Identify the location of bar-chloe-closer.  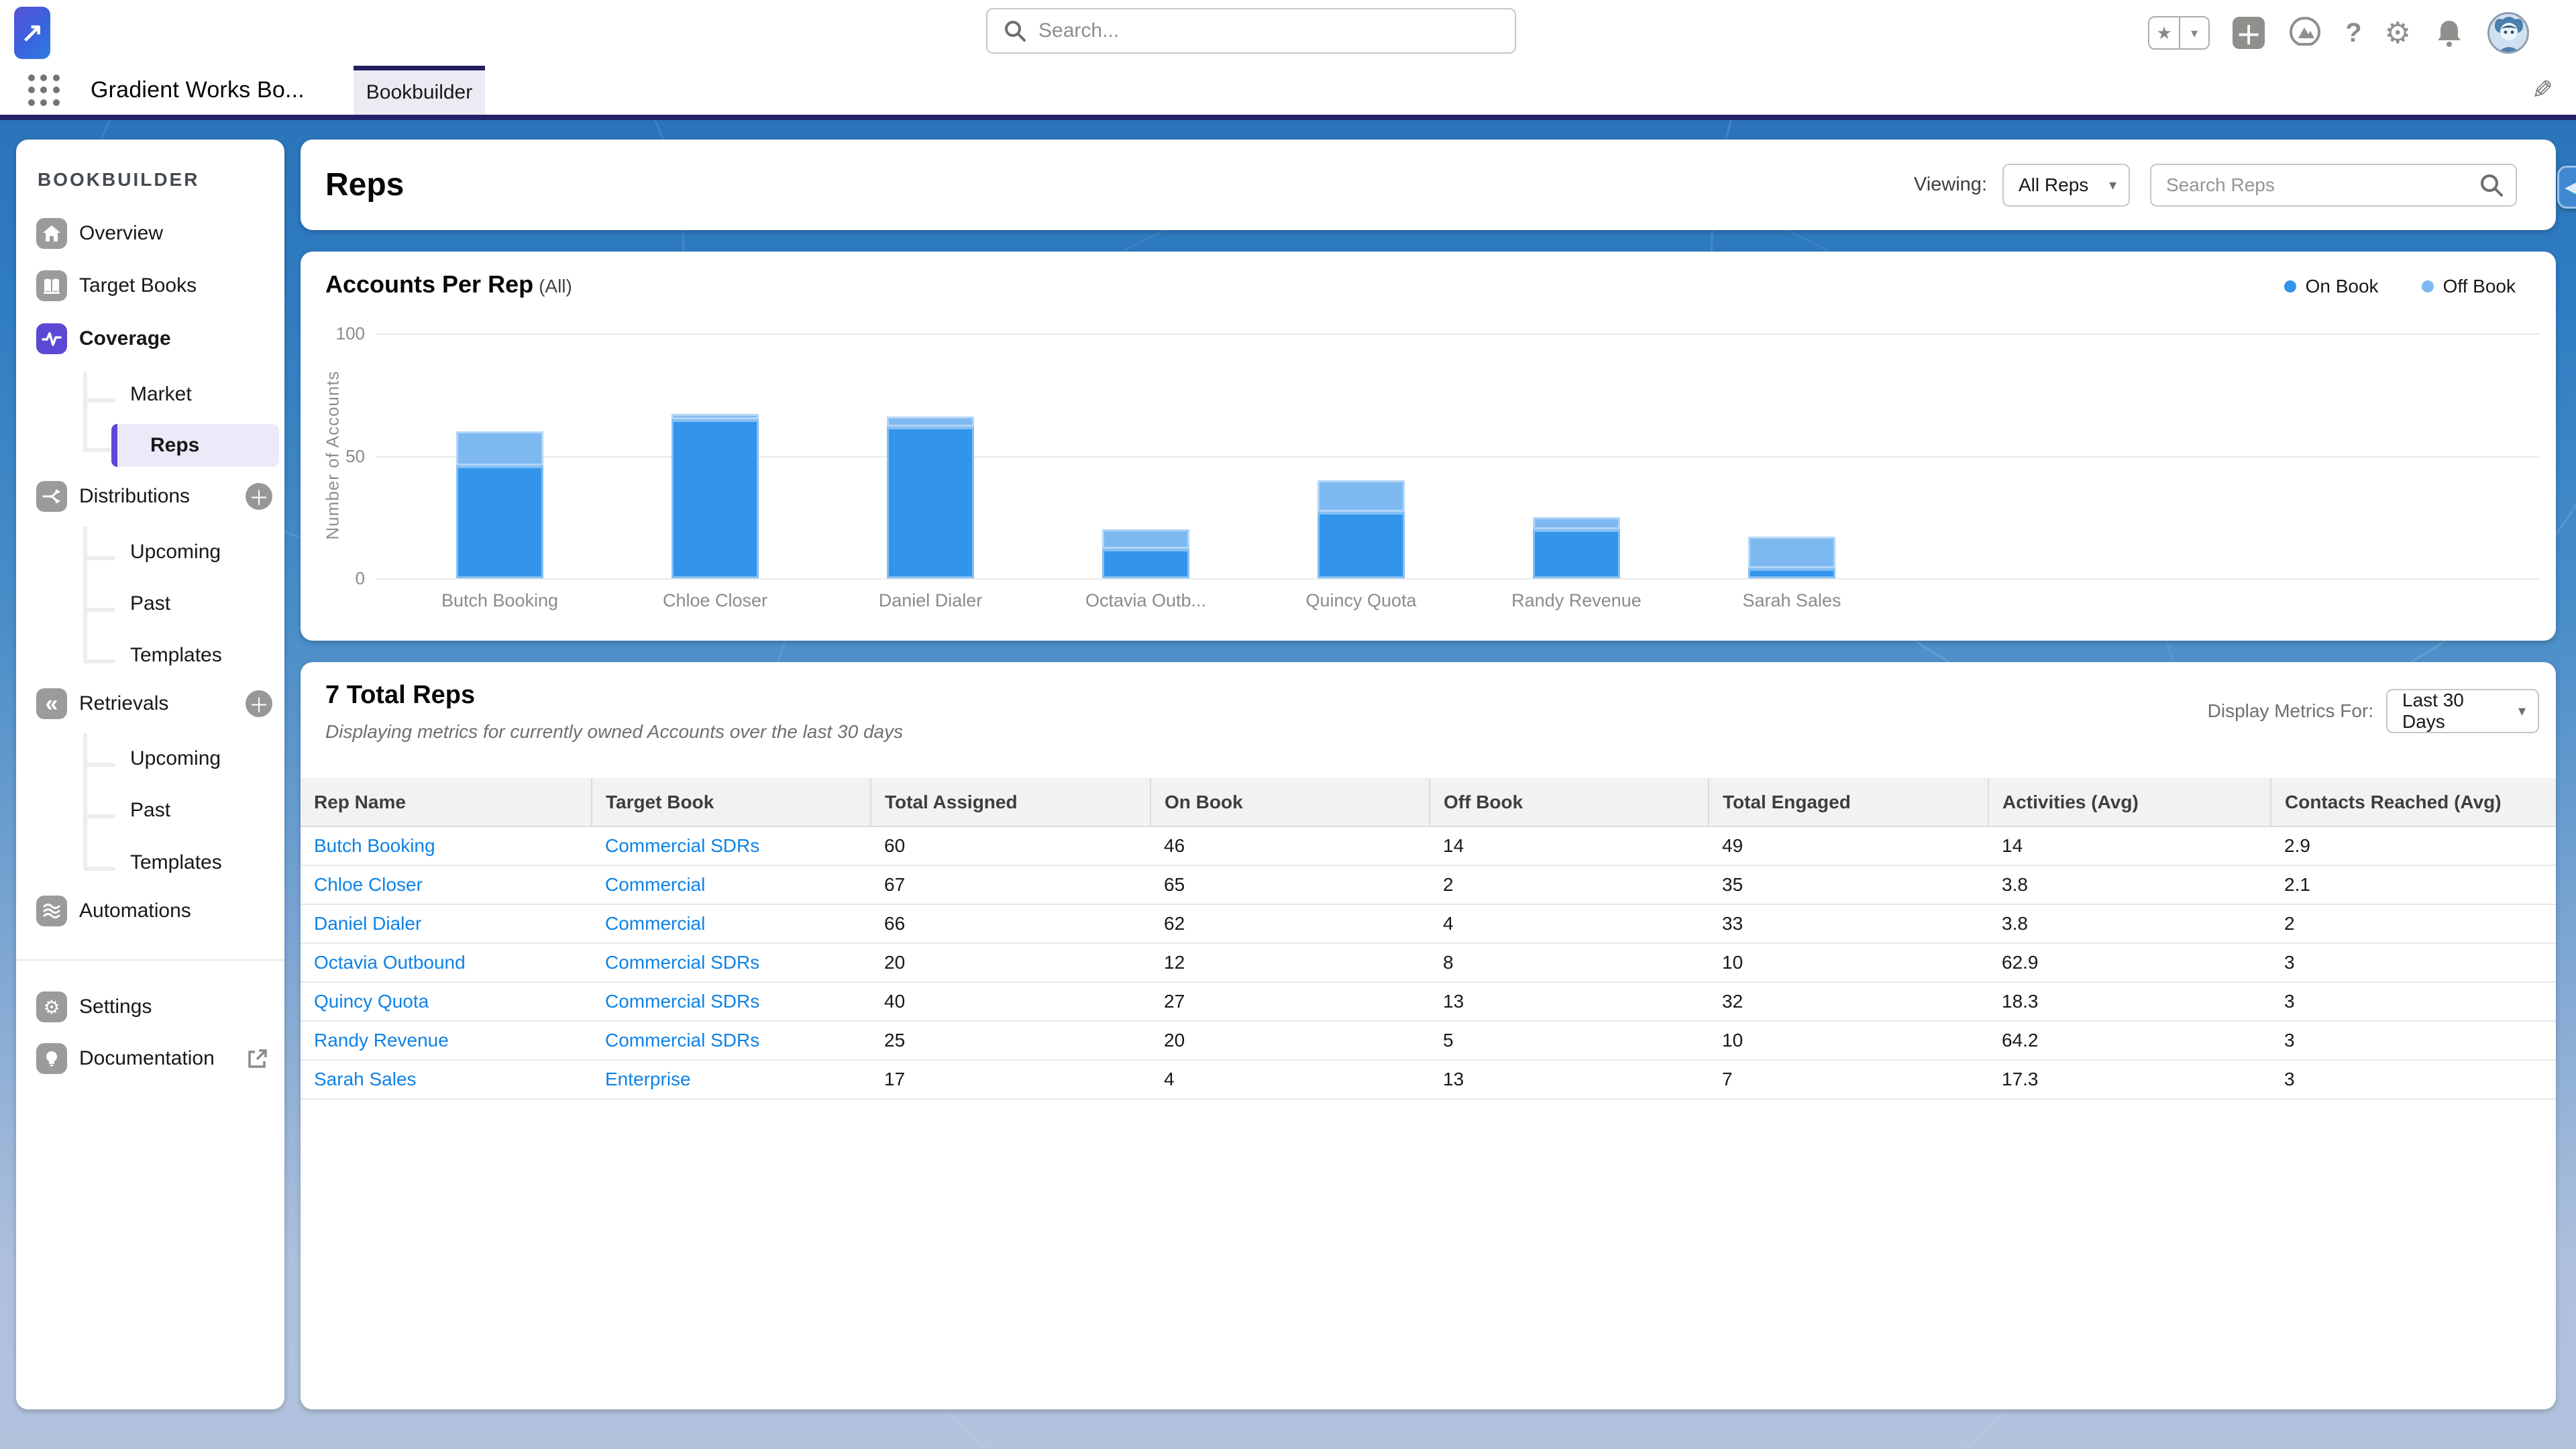
(715, 496).